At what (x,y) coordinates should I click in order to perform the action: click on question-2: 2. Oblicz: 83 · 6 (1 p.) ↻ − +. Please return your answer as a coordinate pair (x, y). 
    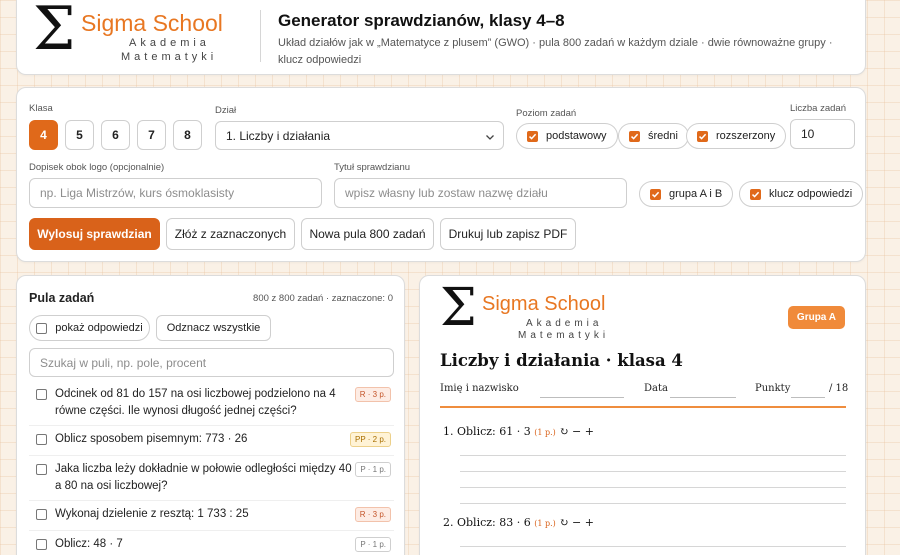
    Looking at the image, I should click on (518, 522).